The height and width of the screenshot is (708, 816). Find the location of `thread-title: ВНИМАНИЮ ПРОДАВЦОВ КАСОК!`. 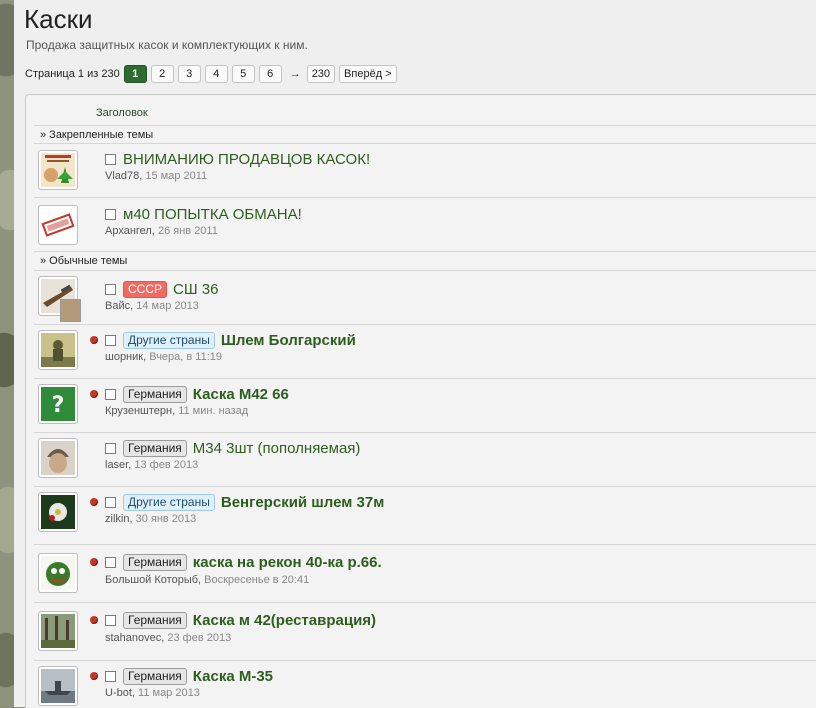

thread-title: ВНИМАНИЮ ПРОДАВЦОВ КАСОК! is located at coordinates (246, 159).